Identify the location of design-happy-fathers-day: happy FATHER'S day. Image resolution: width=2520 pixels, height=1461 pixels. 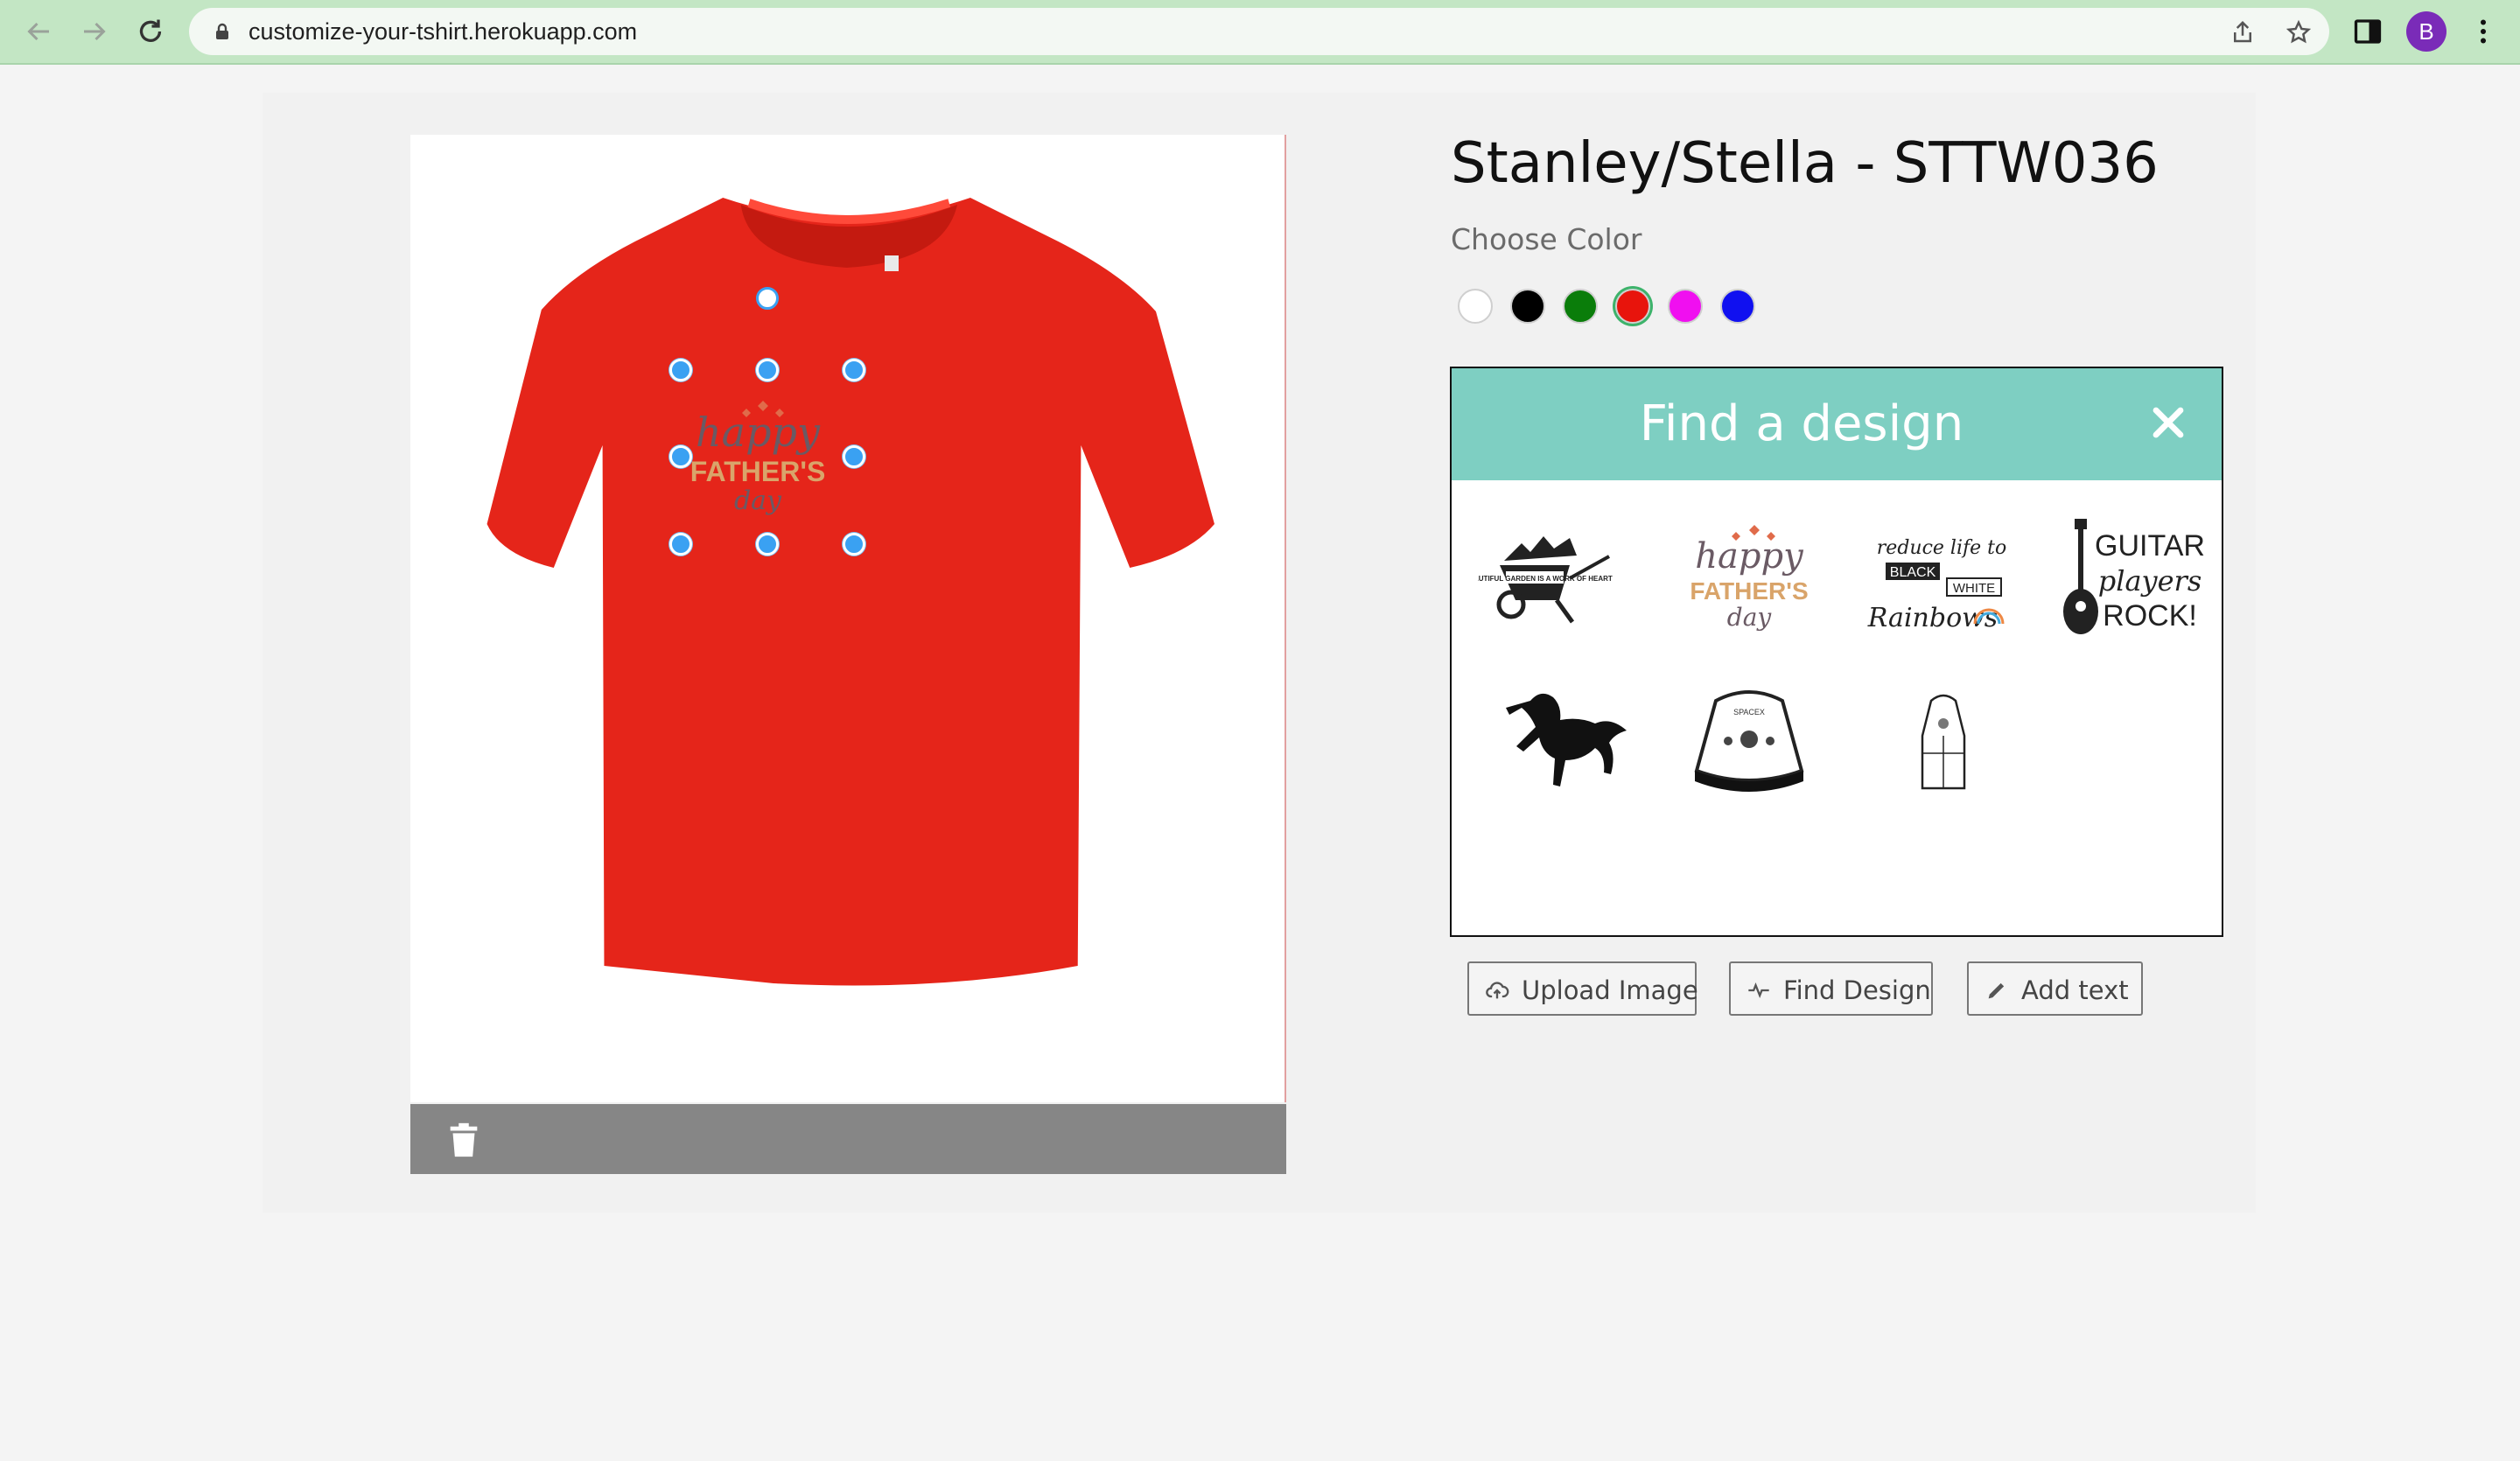
(1749, 579).